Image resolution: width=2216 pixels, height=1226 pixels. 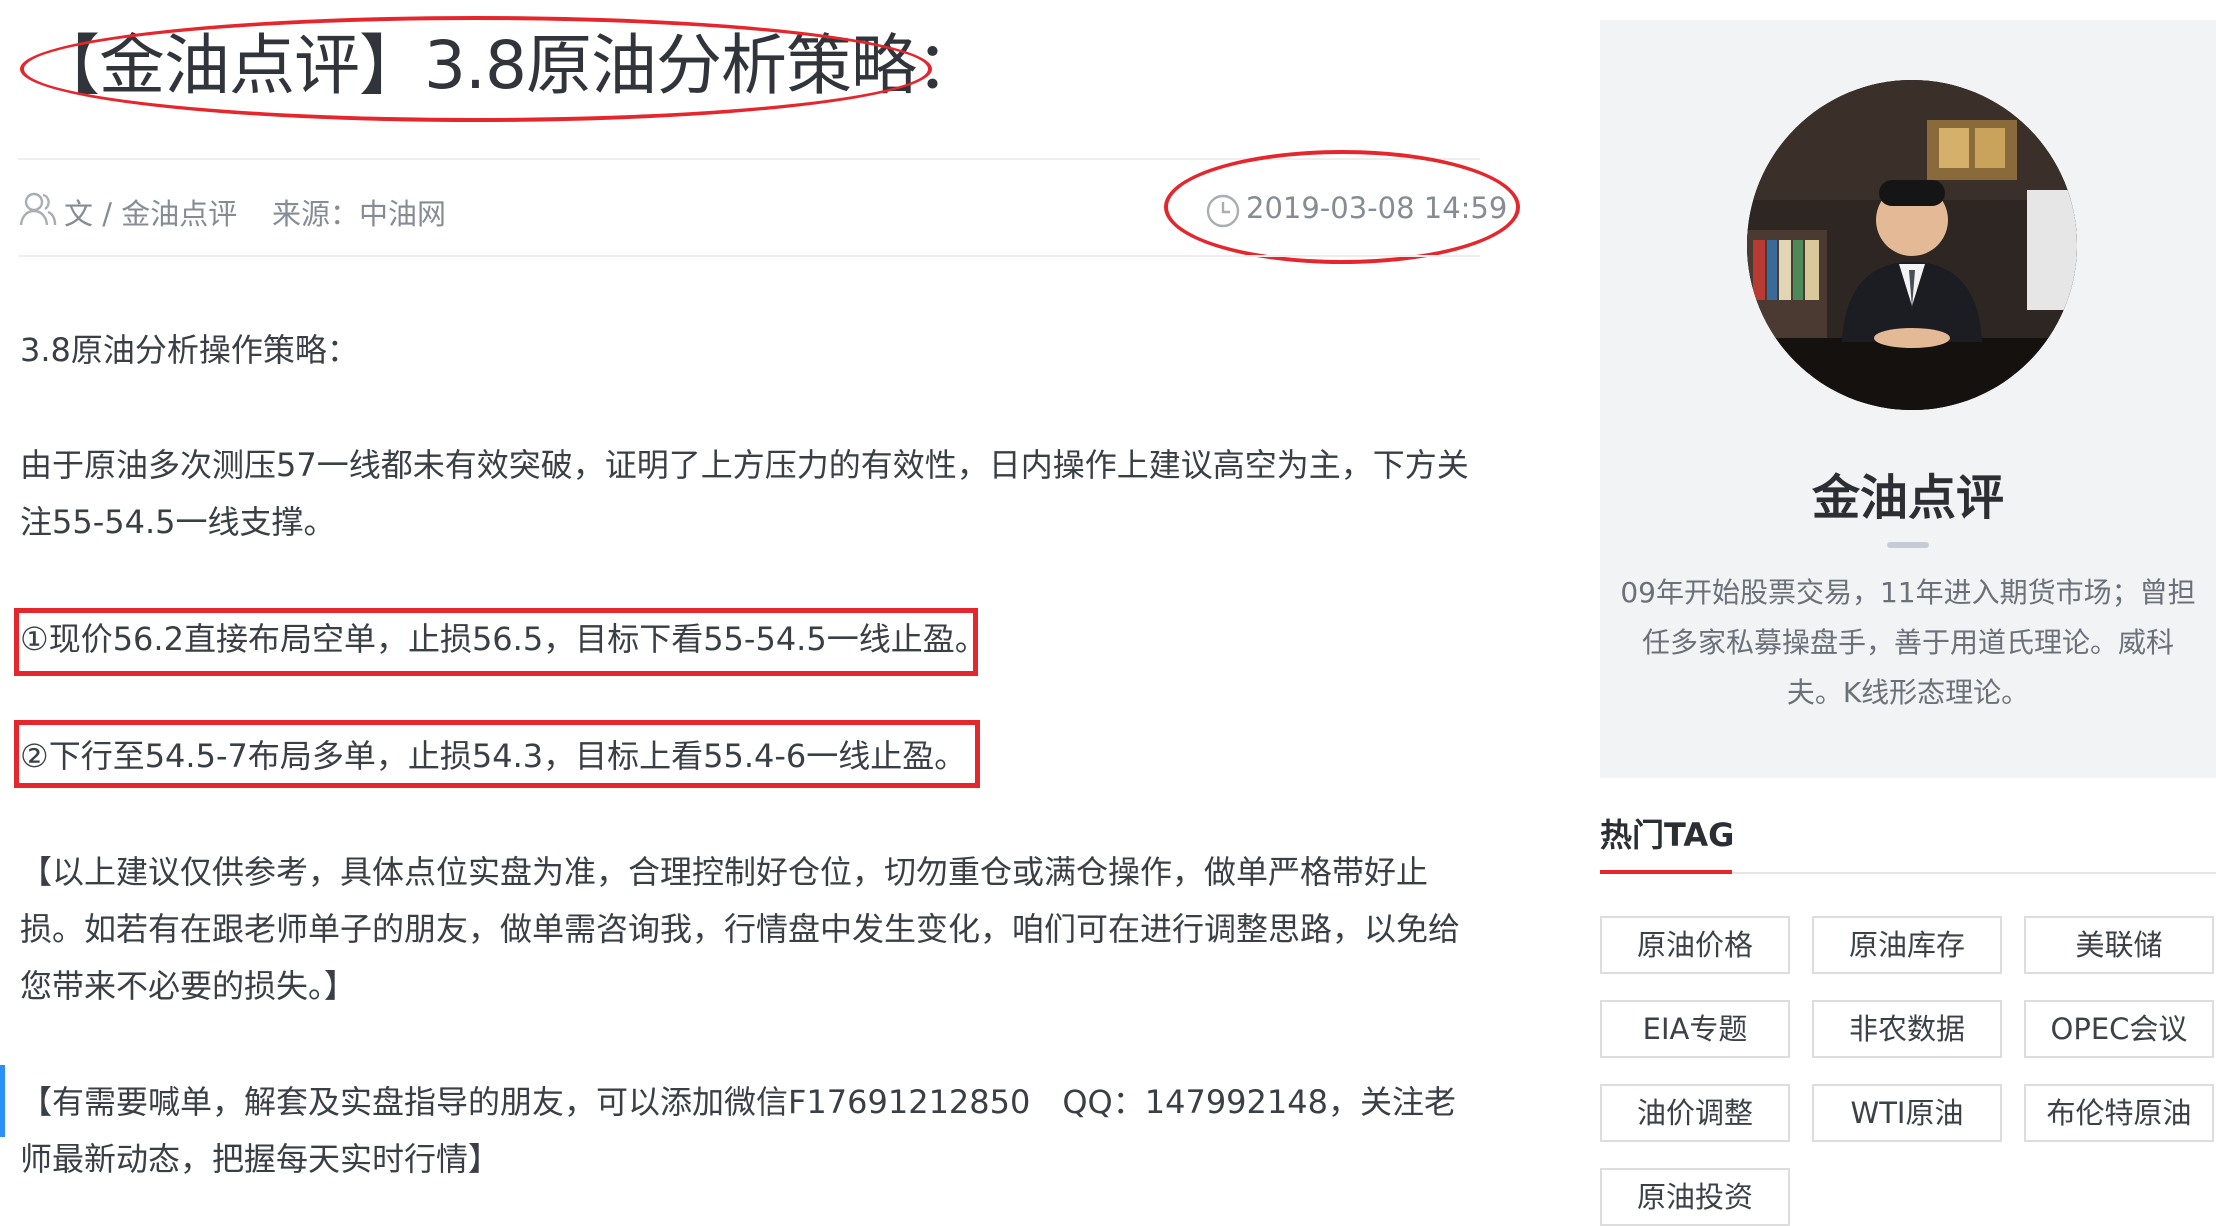 What do you see at coordinates (189, 350) in the screenshot?
I see `paragraph-heading: 3.8原油分析操作策略：` at bounding box center [189, 350].